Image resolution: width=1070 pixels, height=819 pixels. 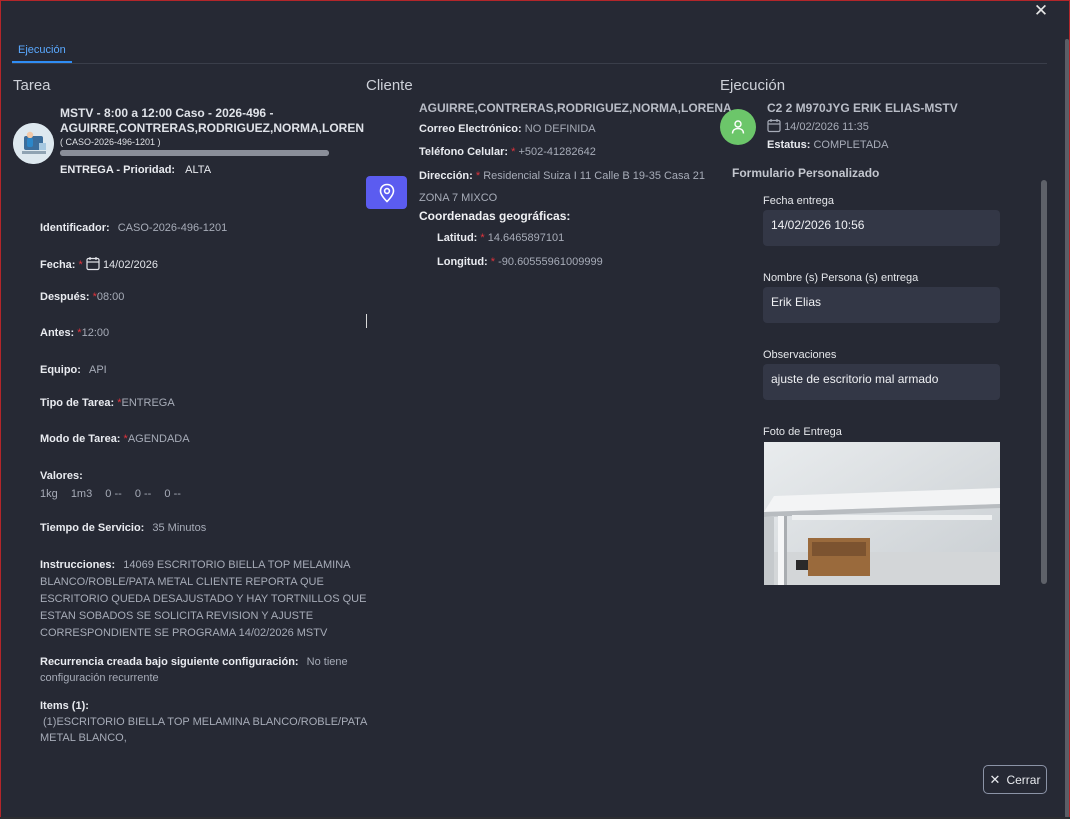 I want to click on fecha-row: Fecha: * 14/02/2026, so click(x=99, y=263).